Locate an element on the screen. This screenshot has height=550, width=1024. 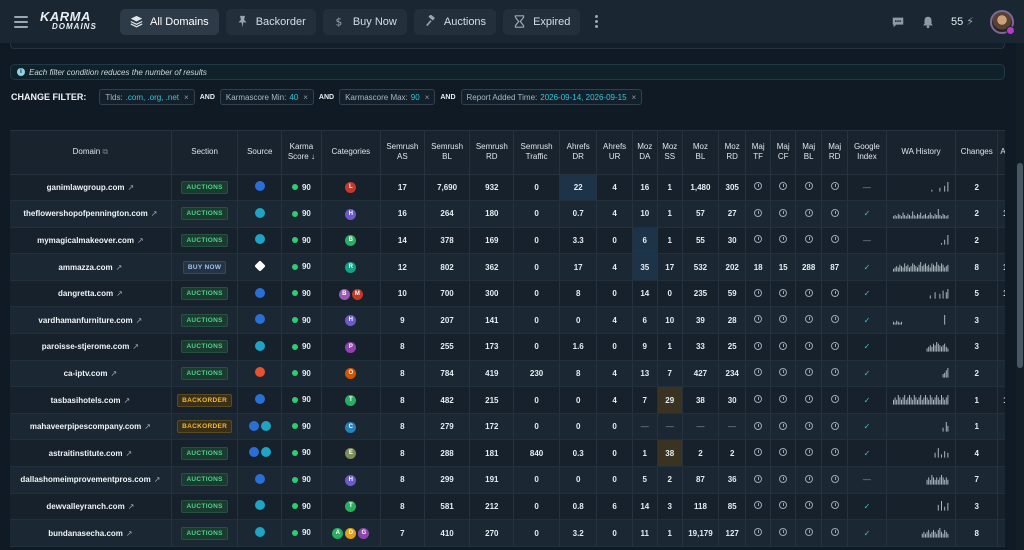
column-header: Moz DA is located at coordinates (645, 153).